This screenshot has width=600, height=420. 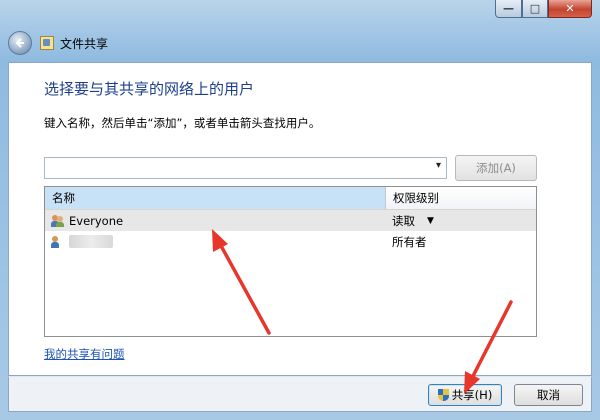 I want to click on users-group-icon, so click(x=58, y=220).